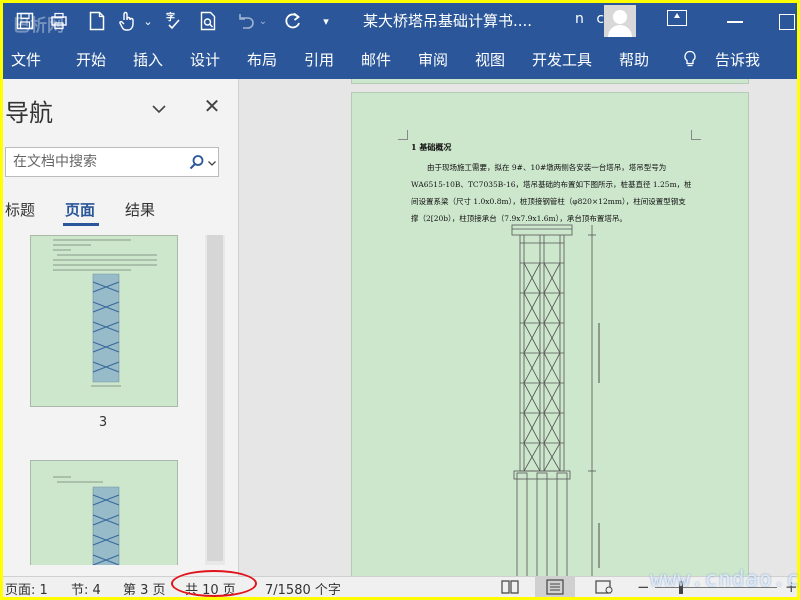 The height and width of the screenshot is (600, 800). I want to click on thumbnail-page-number: 3, so click(103, 422).